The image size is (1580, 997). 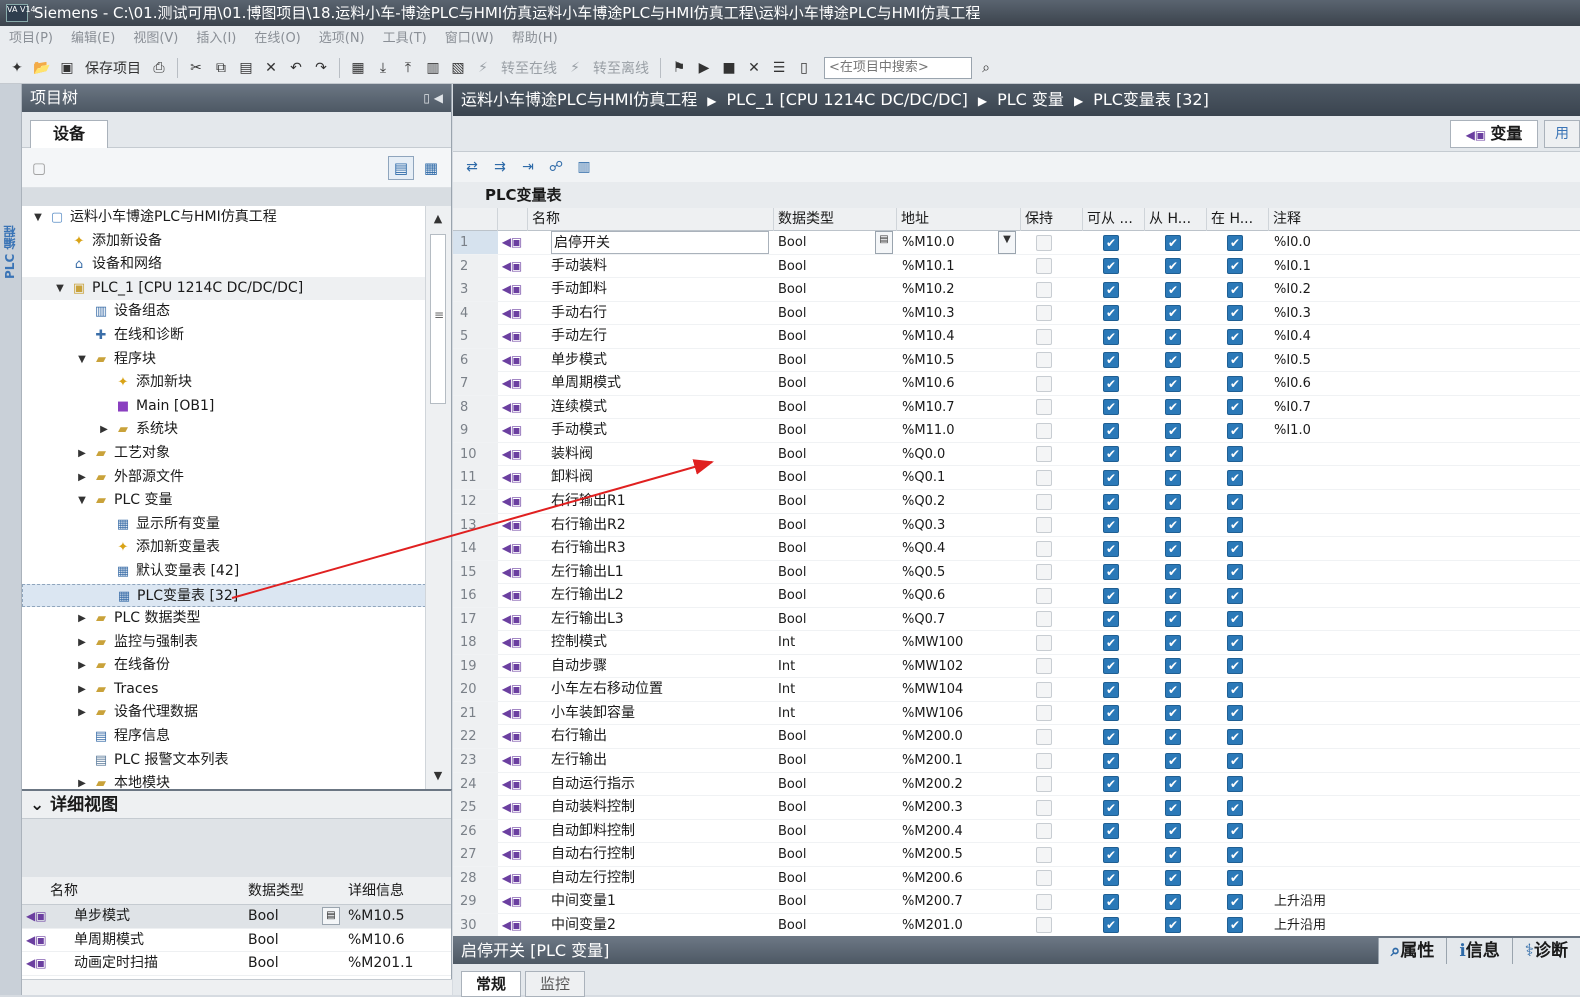 What do you see at coordinates (401, 168) in the screenshot?
I see `overview-icon: ▤` at bounding box center [401, 168].